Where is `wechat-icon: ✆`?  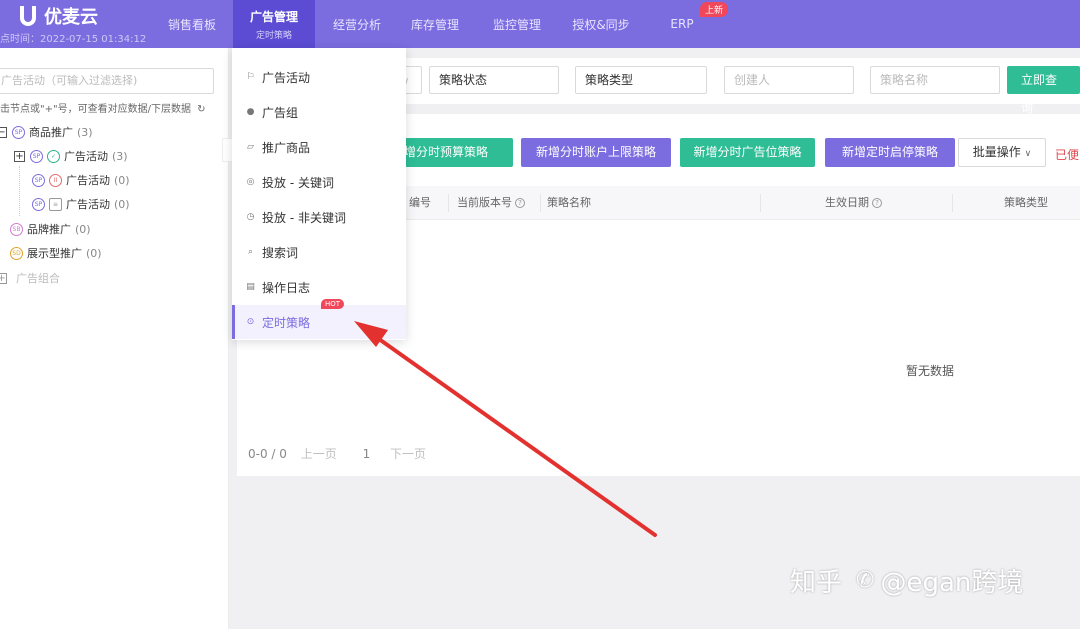 wechat-icon: ✆ is located at coordinates (865, 580).